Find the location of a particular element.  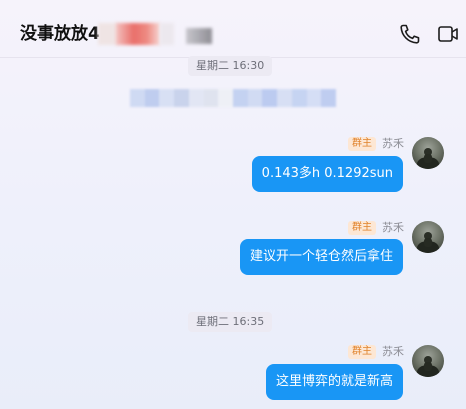

video-icon is located at coordinates (448, 34).